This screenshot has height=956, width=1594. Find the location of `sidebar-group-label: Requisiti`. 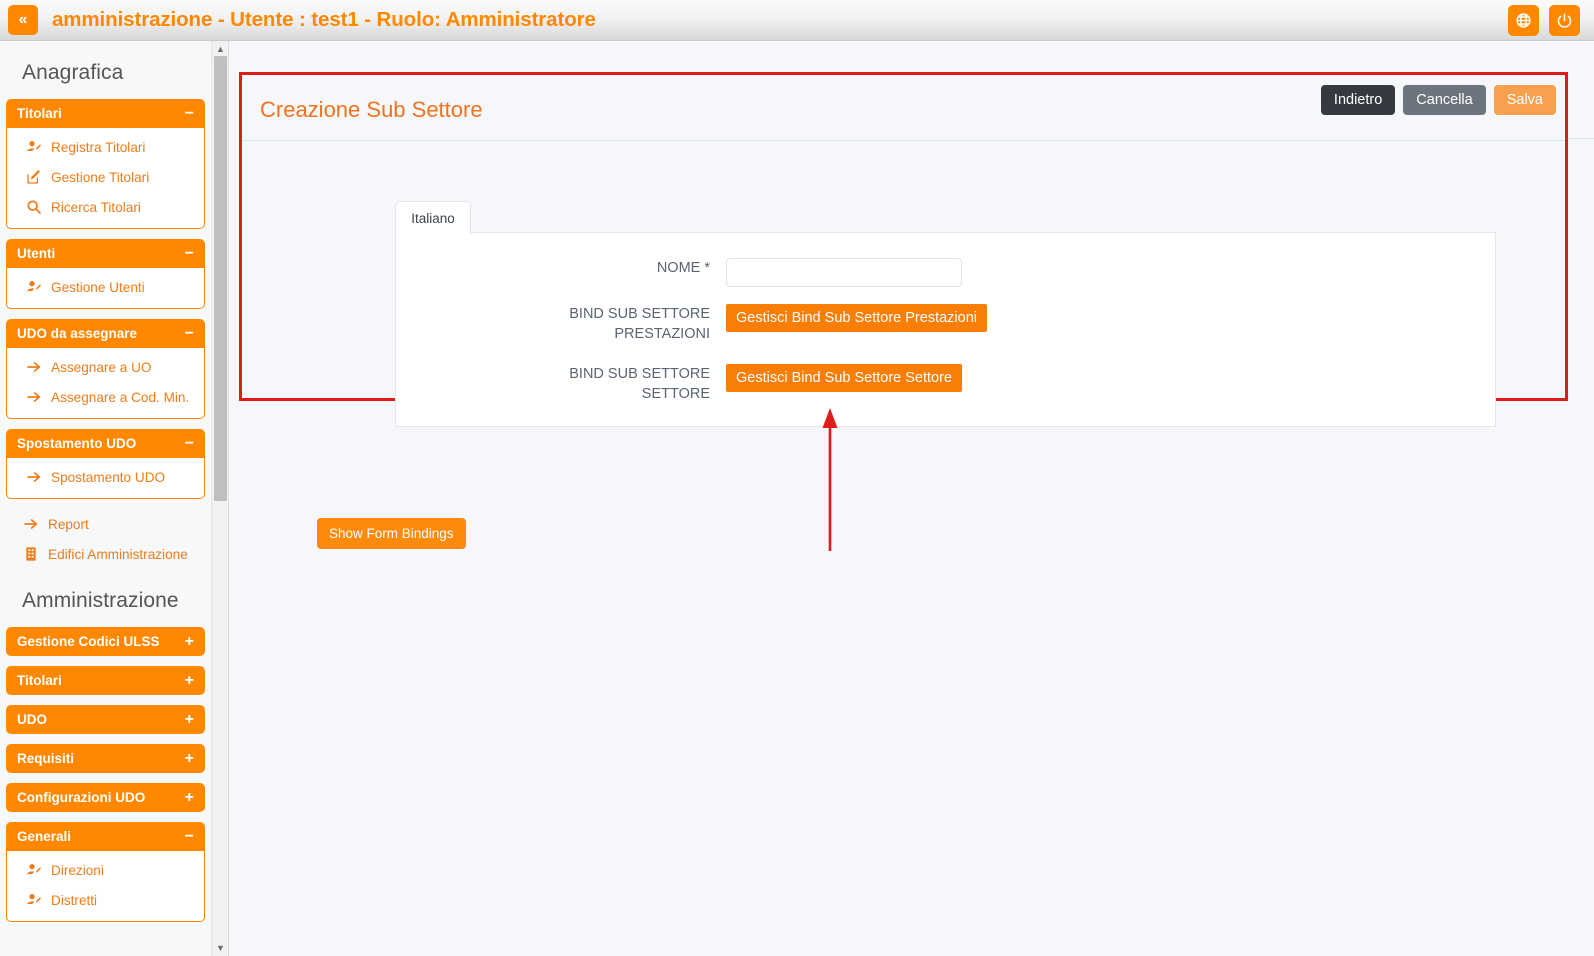

sidebar-group-label: Requisiti is located at coordinates (46, 758).